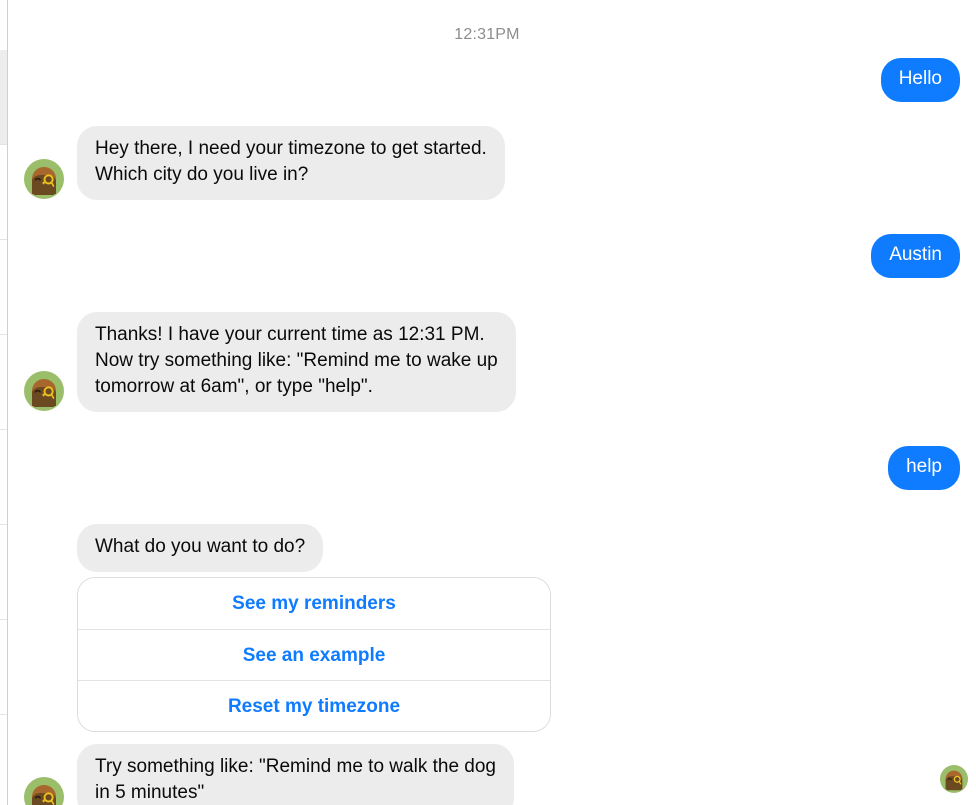 The image size is (976, 805). What do you see at coordinates (924, 468) in the screenshot?
I see `message-bubble-outgoing: help` at bounding box center [924, 468].